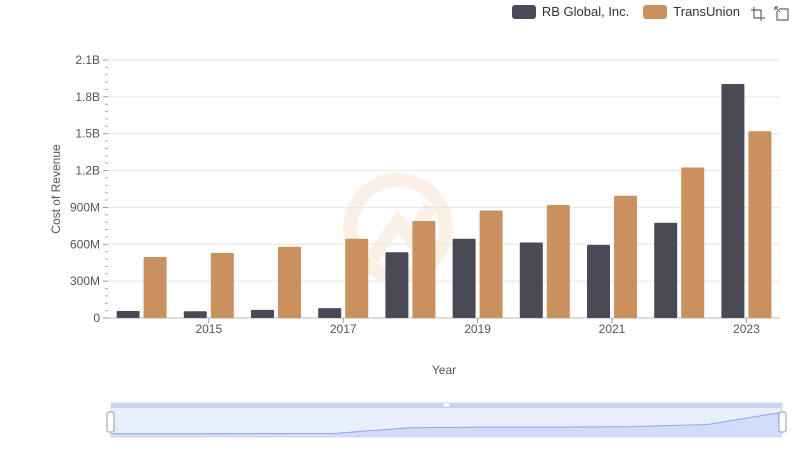  What do you see at coordinates (262, 313) in the screenshot?
I see `bar-rb-global-2016` at bounding box center [262, 313].